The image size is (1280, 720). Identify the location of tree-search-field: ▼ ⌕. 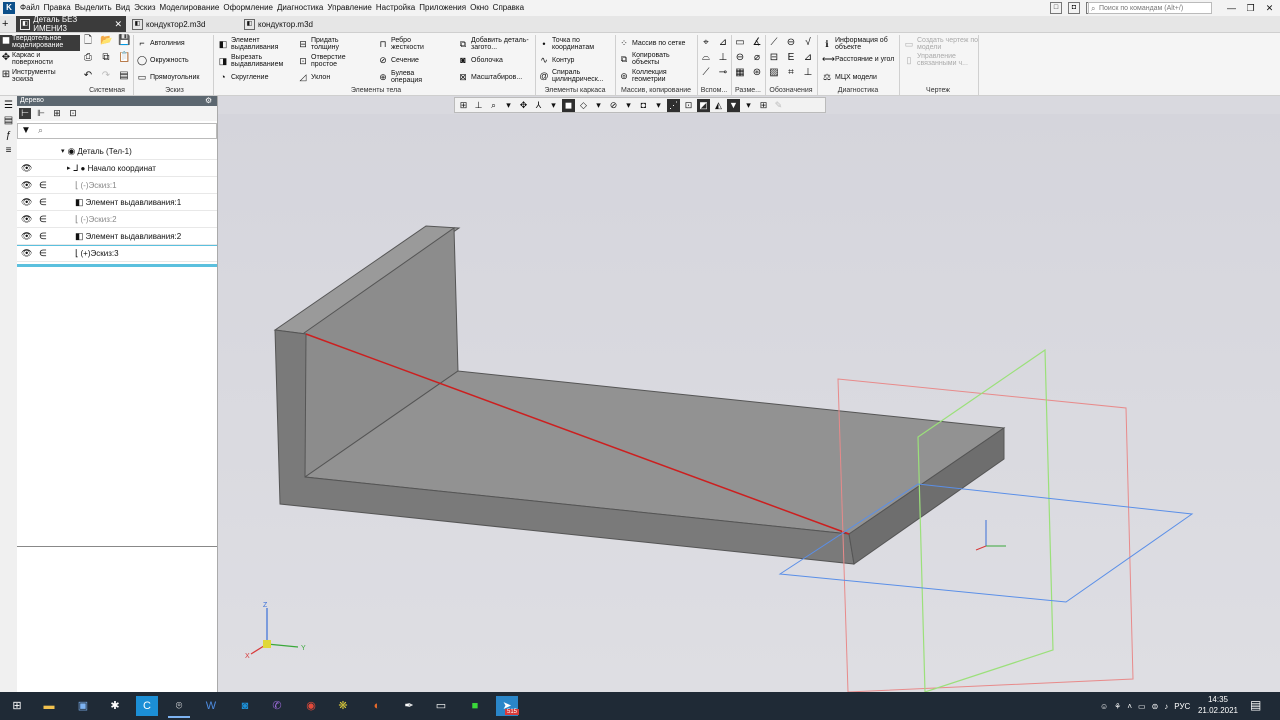
(117, 131).